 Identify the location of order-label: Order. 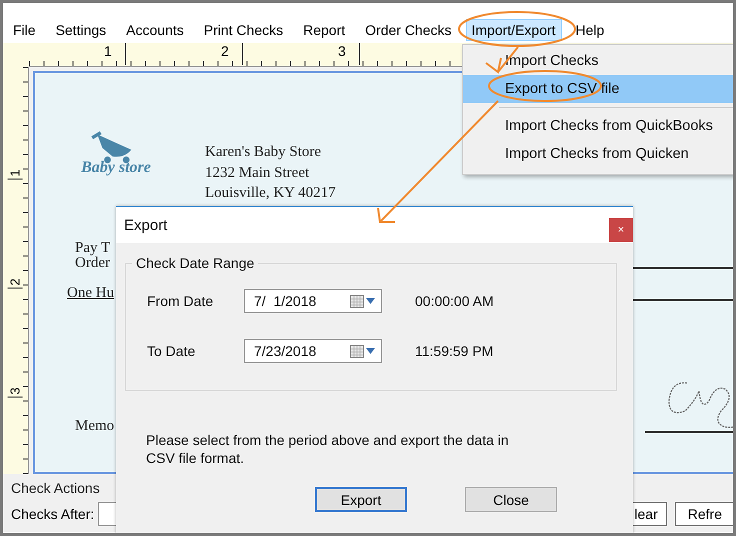
(92, 263).